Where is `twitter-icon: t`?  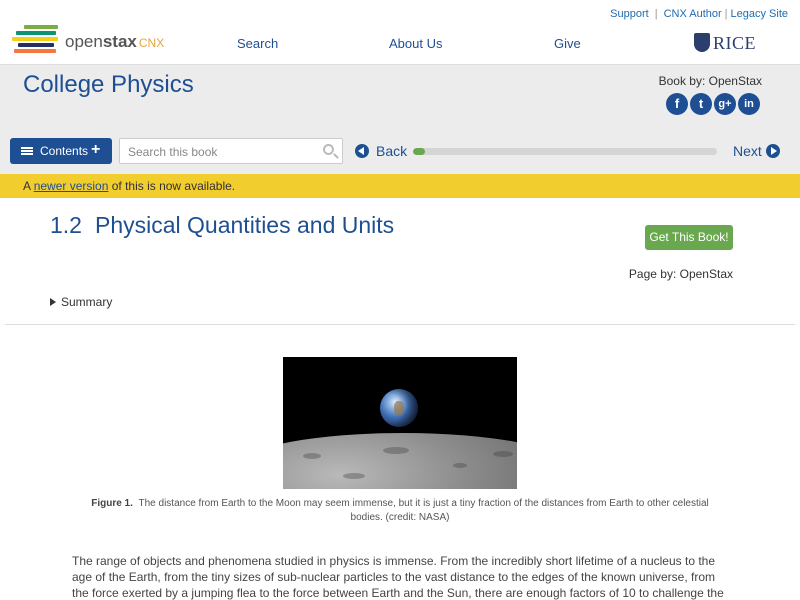
twitter-icon: t is located at coordinates (701, 104).